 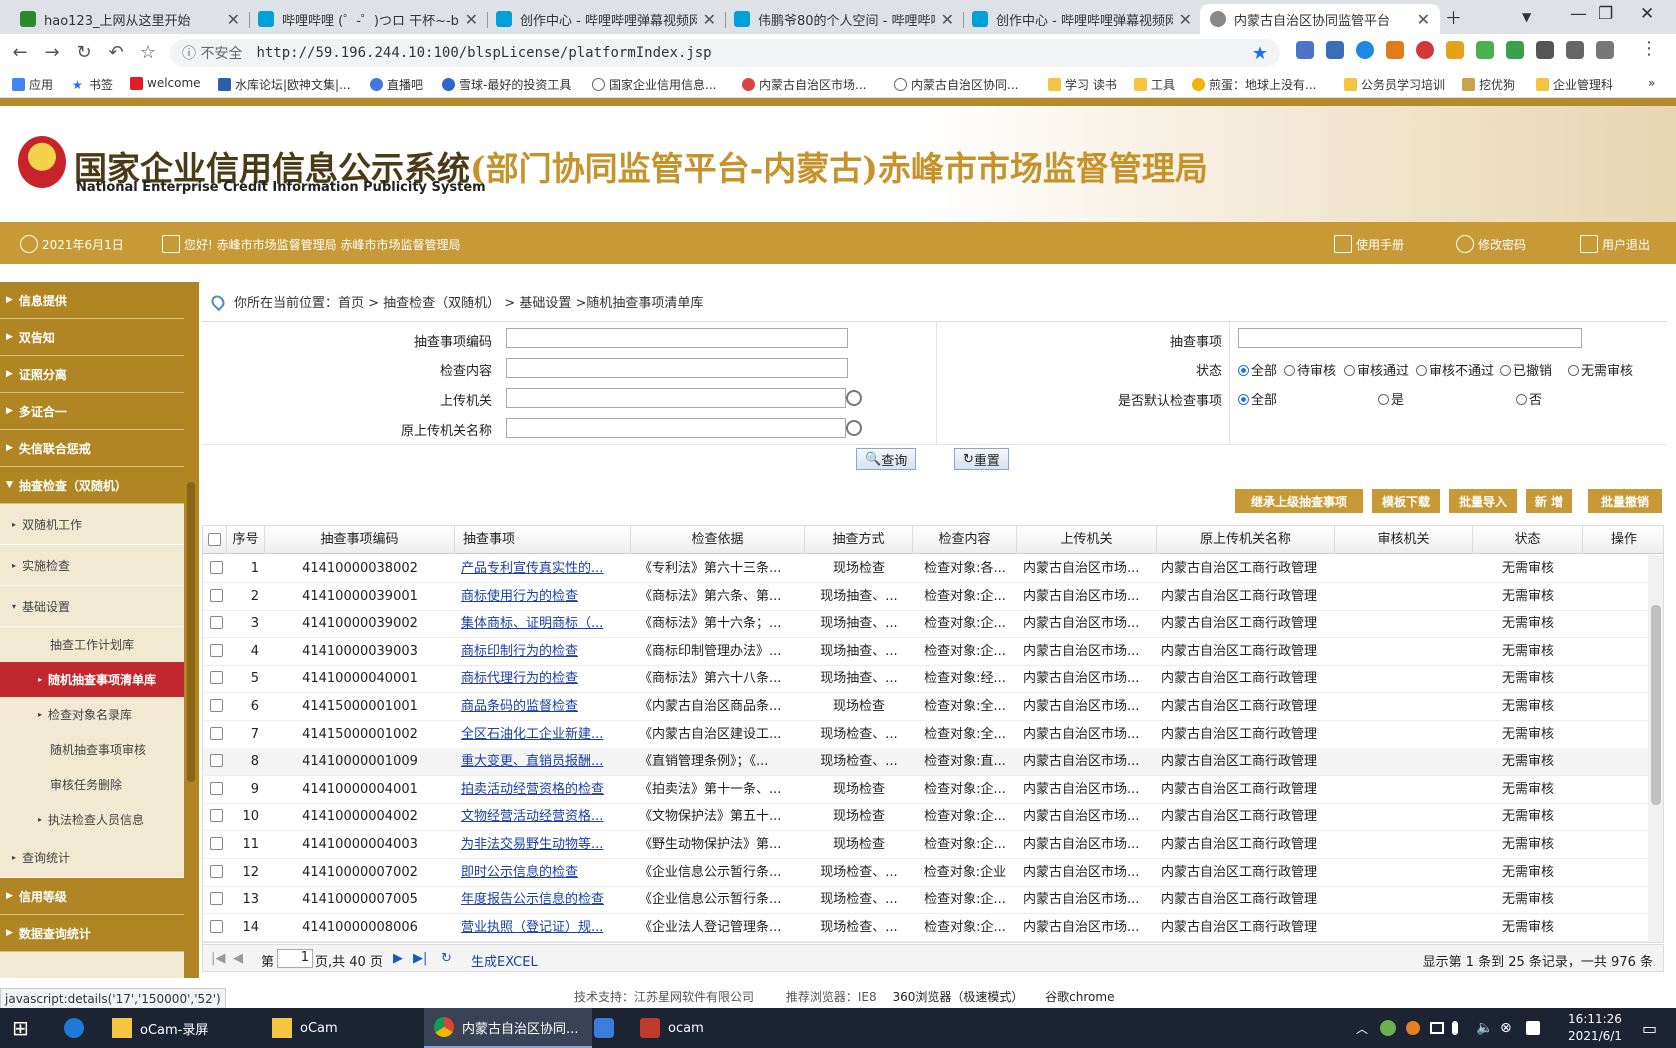 I want to click on reload-icon: ↻, so click(x=84, y=52).